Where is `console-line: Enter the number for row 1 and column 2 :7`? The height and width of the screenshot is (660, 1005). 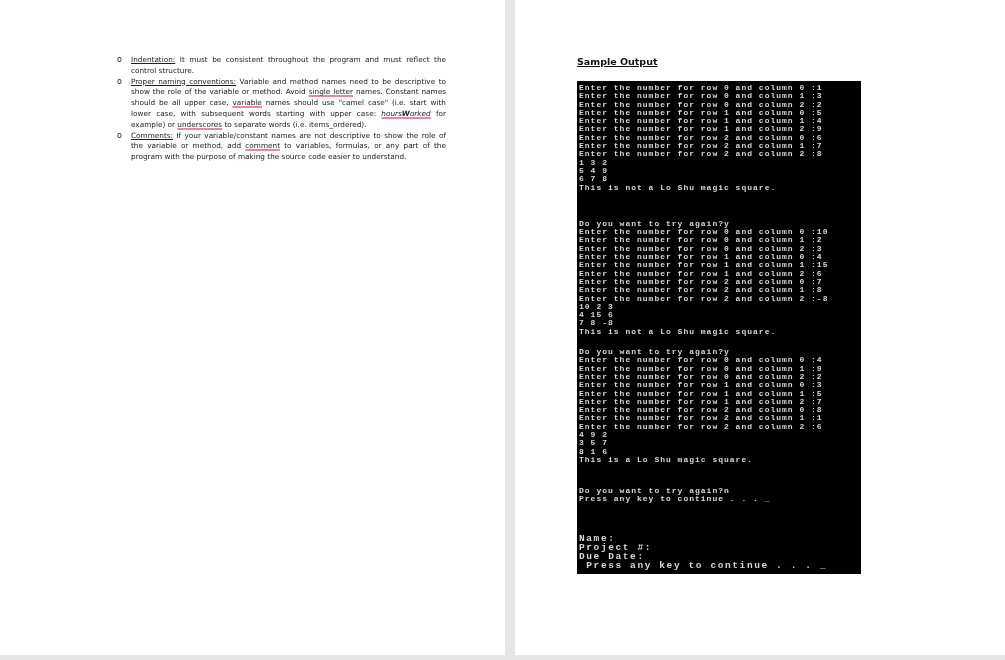 console-line: Enter the number for row 1 and column 2 :7 is located at coordinates (701, 402).